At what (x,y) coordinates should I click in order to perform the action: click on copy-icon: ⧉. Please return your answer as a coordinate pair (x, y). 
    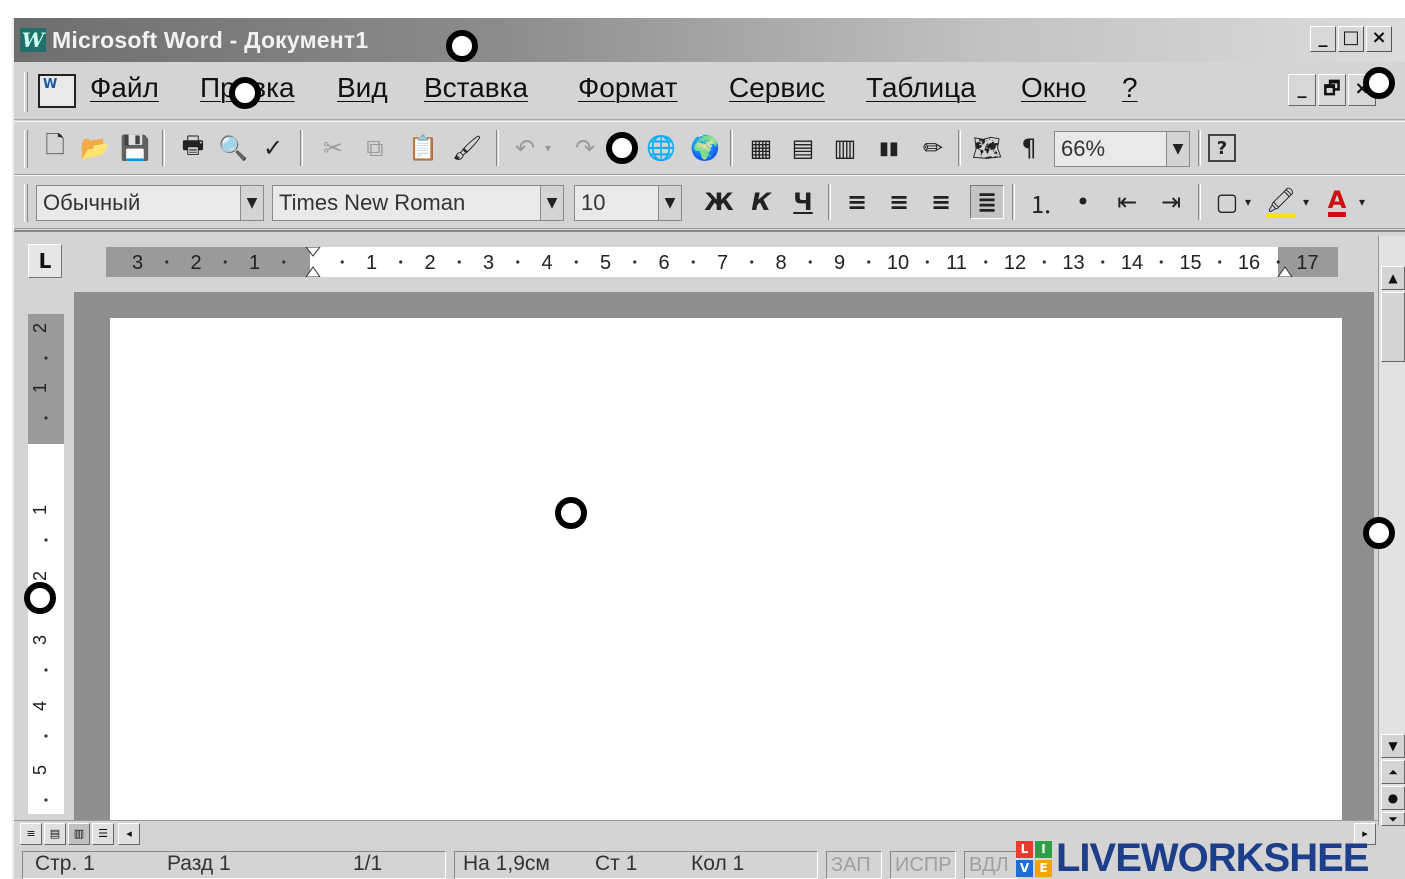
    Looking at the image, I should click on (375, 148).